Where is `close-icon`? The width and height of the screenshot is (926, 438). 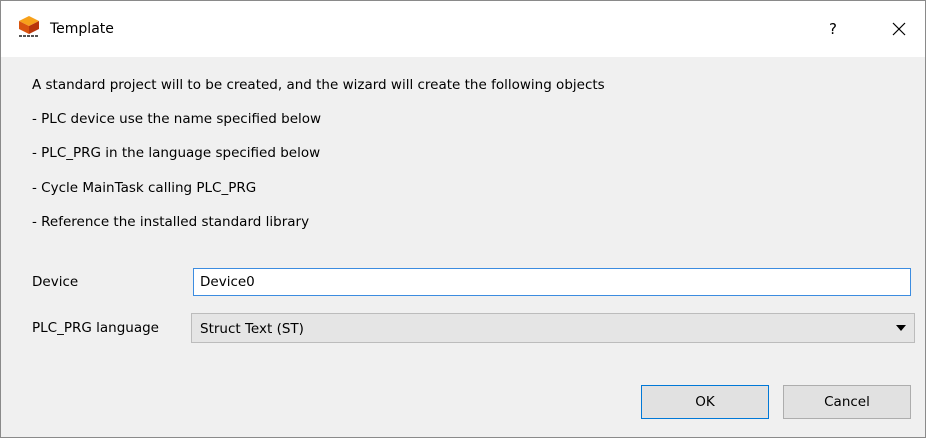
close-icon is located at coordinates (899, 29).